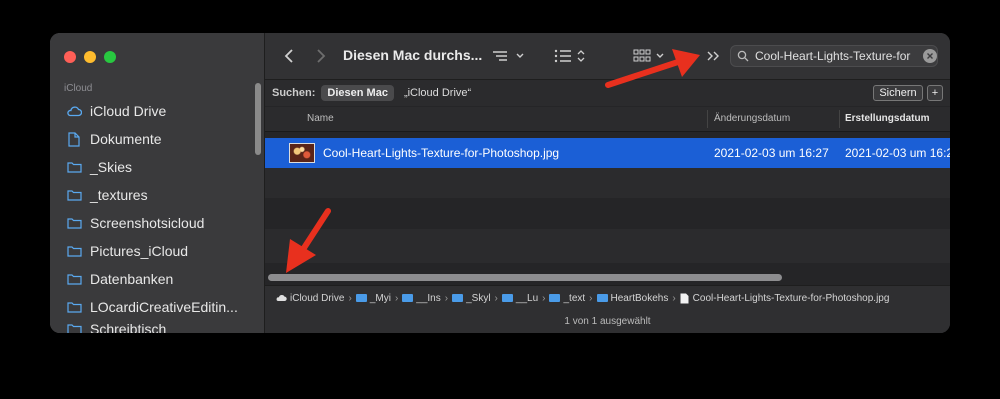  What do you see at coordinates (132, 279) in the screenshot?
I see `sidebar-item-label: Datenbanken` at bounding box center [132, 279].